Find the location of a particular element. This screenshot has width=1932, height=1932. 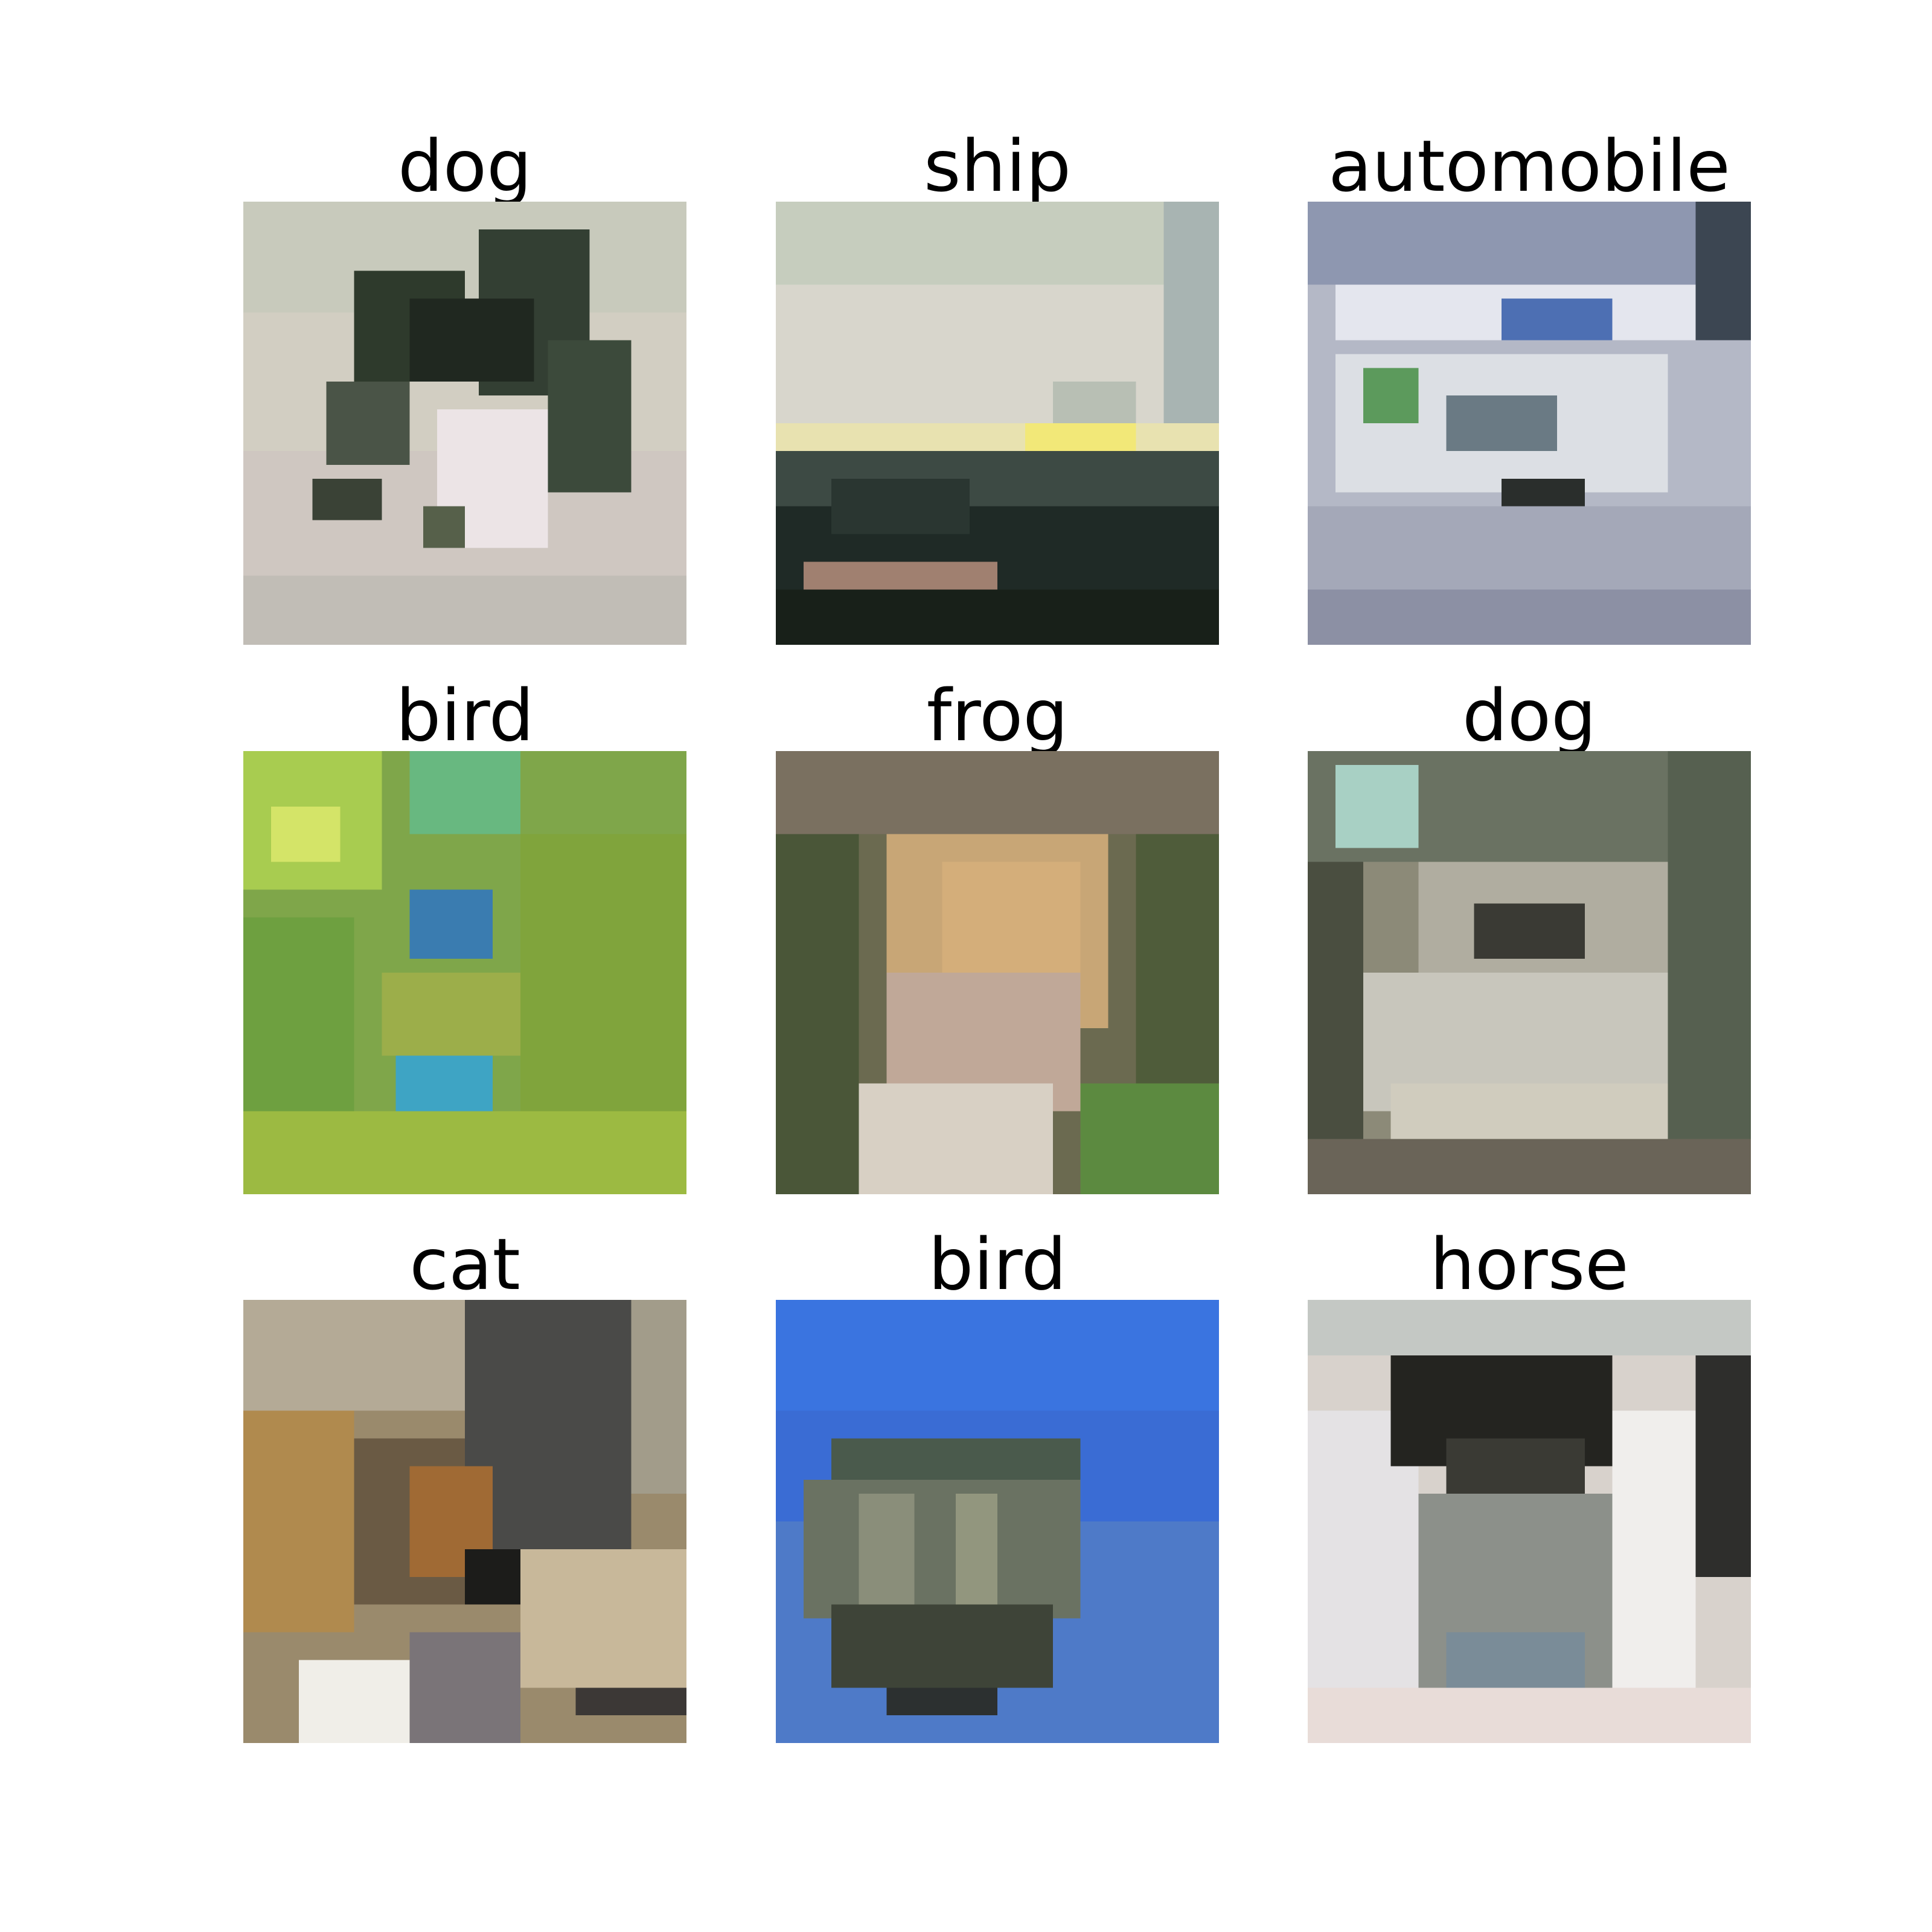

sample-label: horse is located at coordinates (1530, 1264).